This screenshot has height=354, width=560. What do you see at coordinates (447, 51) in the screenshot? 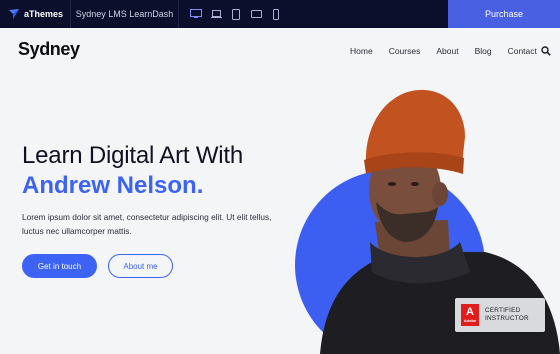
I see `nav-item-about: About` at bounding box center [447, 51].